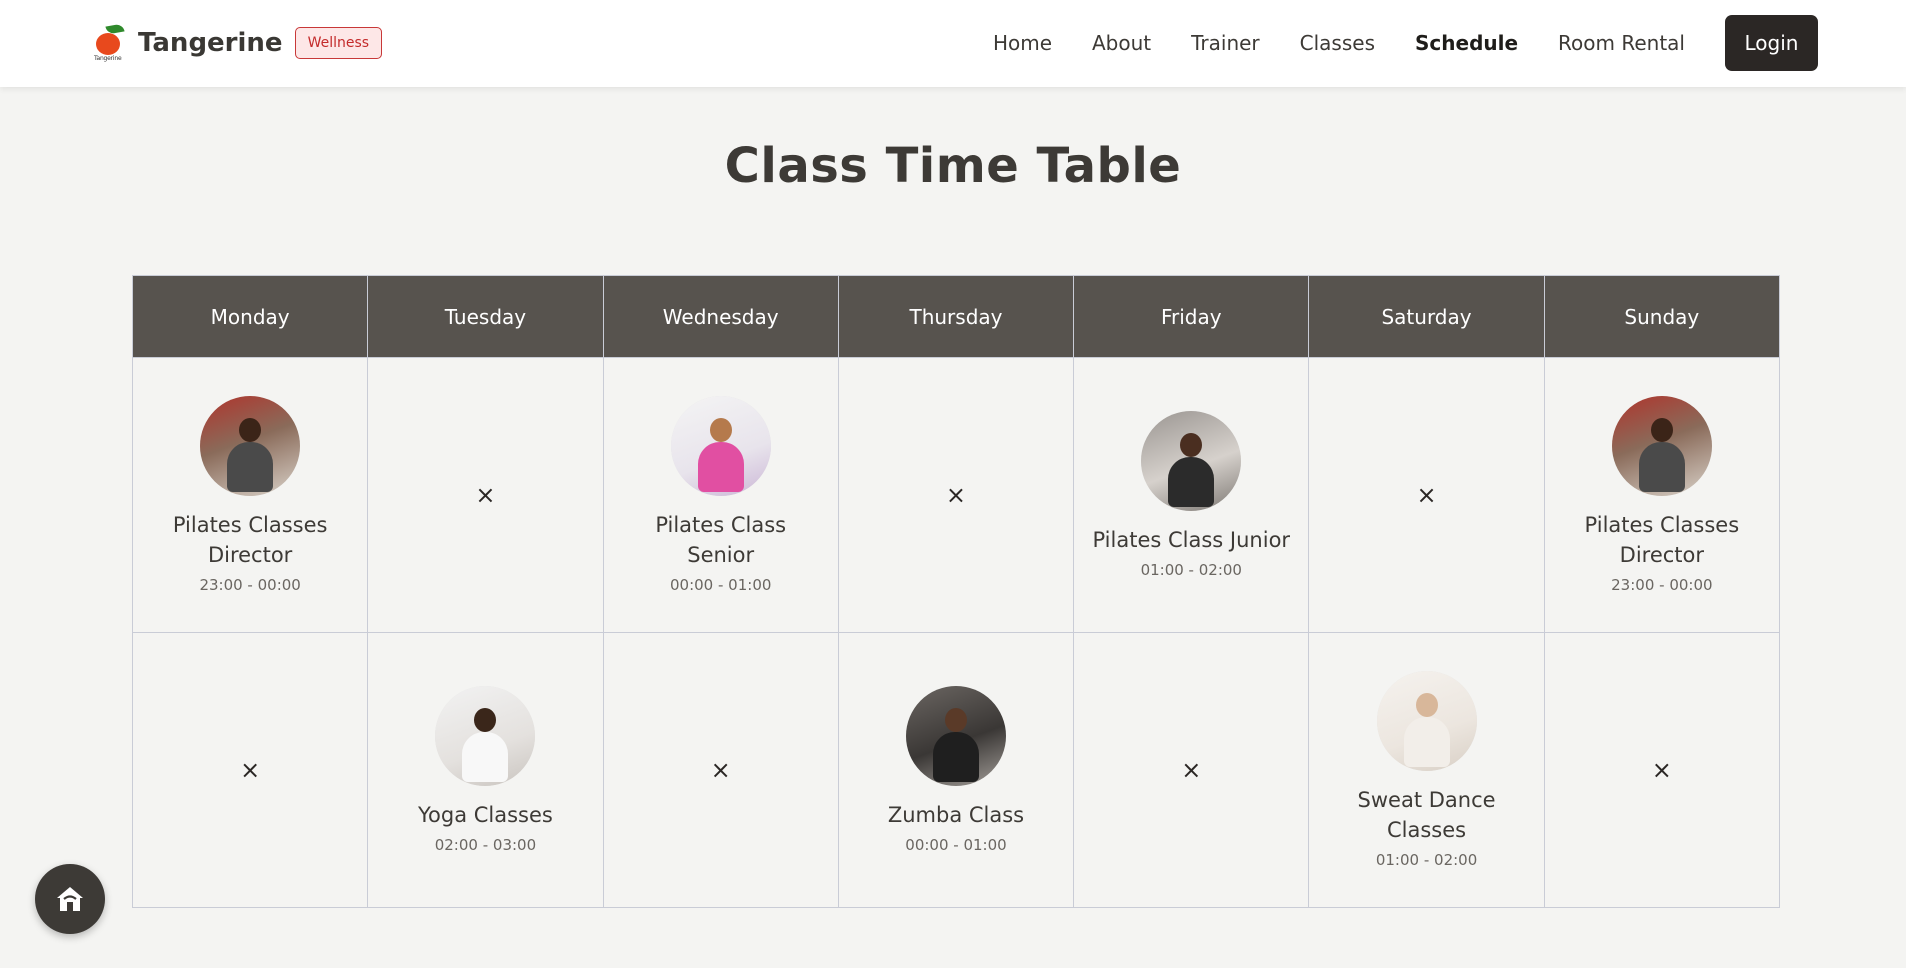 The width and height of the screenshot is (1906, 968). I want to click on tangerine-logo-icon: Tangerine, so click(111, 43).